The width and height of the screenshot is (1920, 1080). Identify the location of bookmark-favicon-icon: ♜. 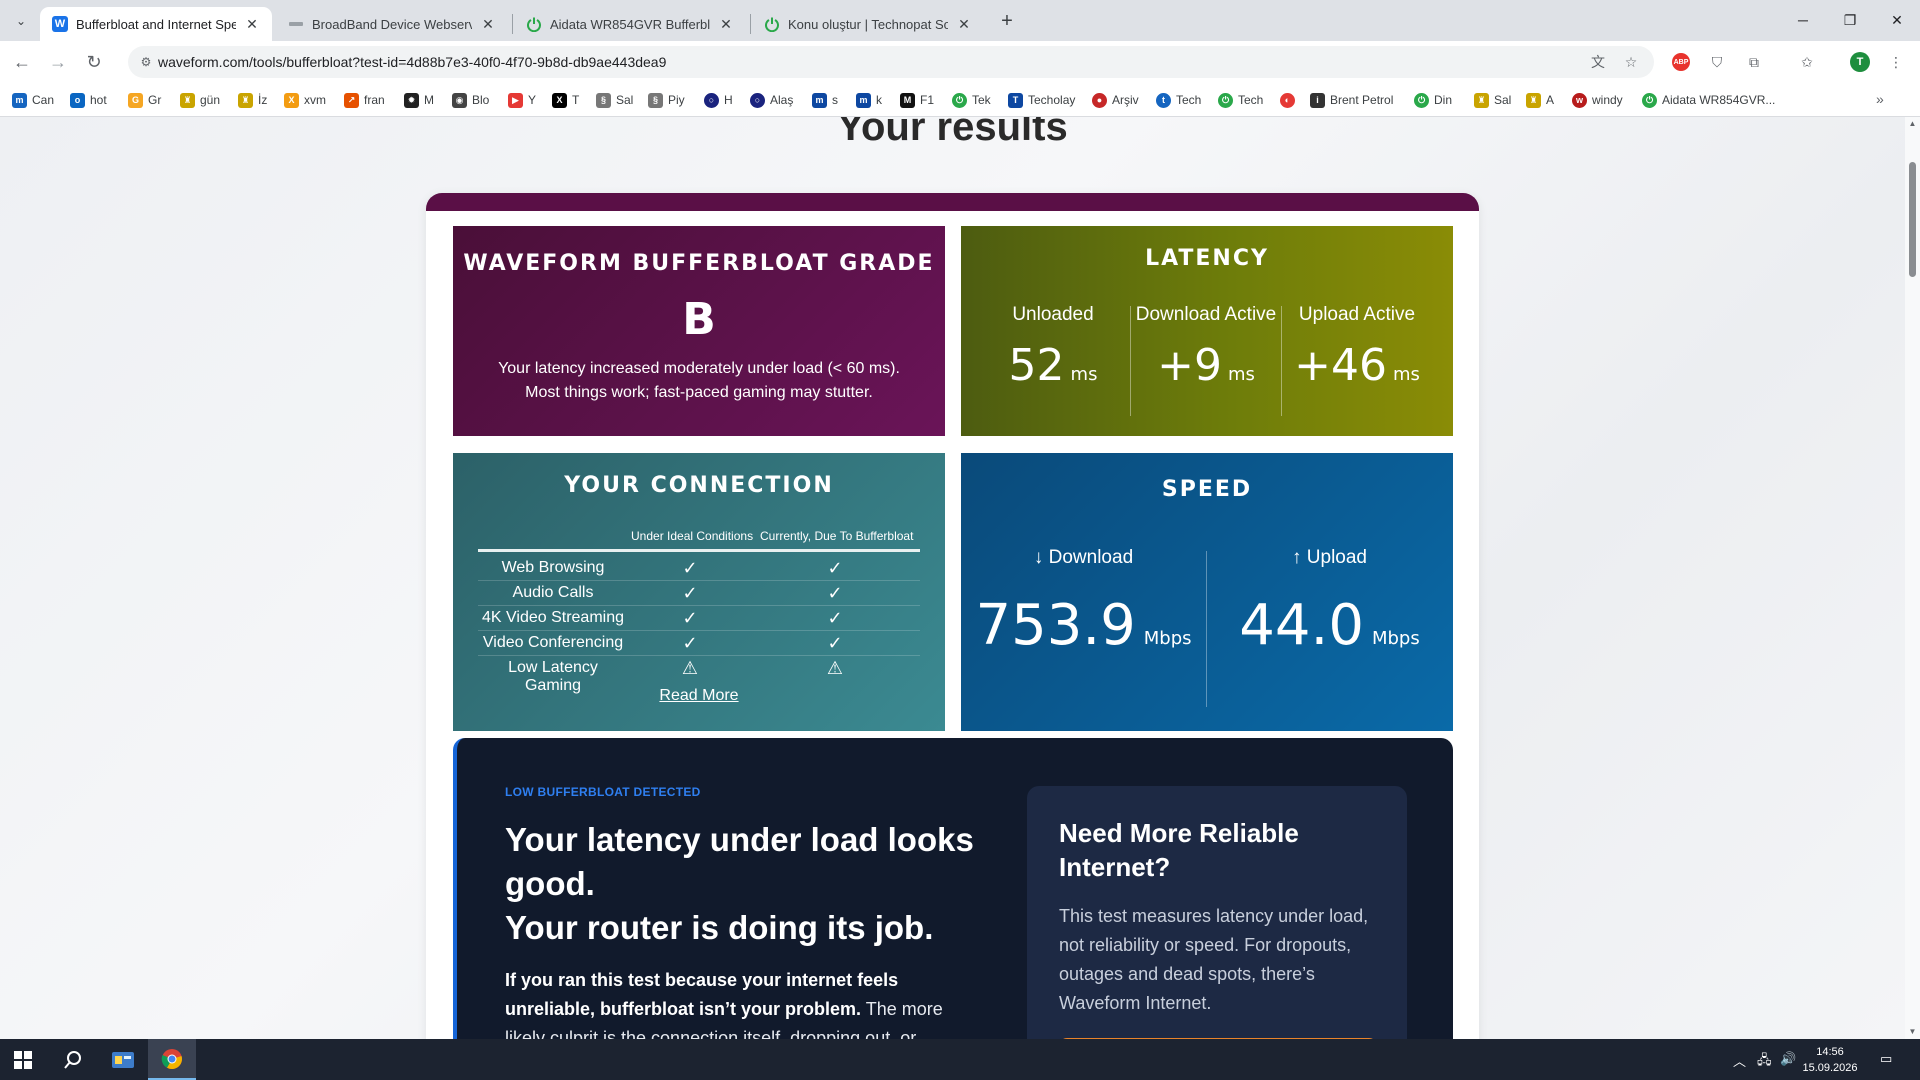
(1481, 100).